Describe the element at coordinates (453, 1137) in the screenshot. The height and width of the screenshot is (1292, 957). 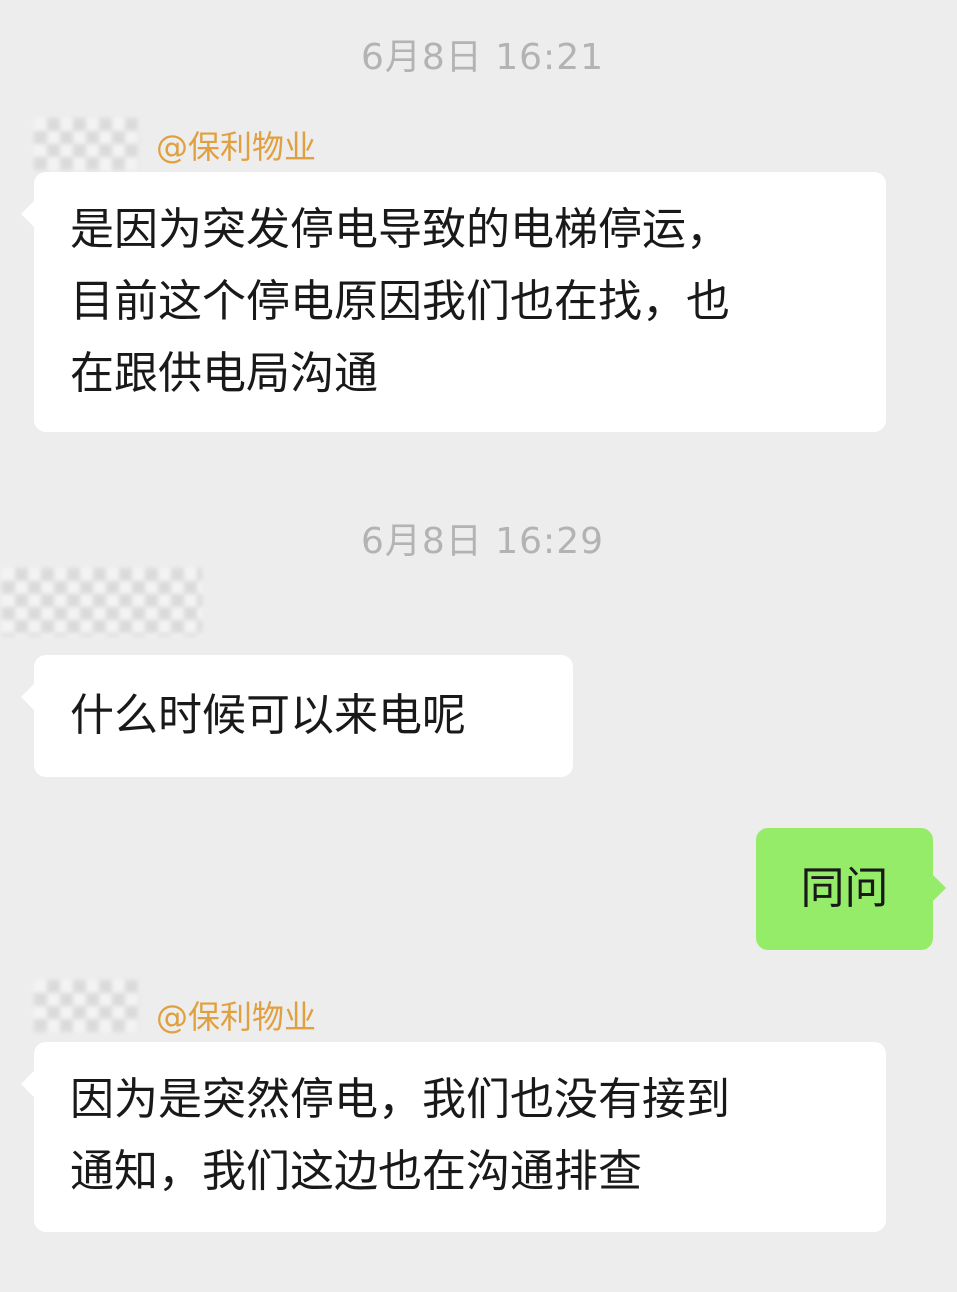
I see `message-bubble-incoming: 因为是突然停电，我们也没有接到 通知，我们这边也在沟通排查` at that location.